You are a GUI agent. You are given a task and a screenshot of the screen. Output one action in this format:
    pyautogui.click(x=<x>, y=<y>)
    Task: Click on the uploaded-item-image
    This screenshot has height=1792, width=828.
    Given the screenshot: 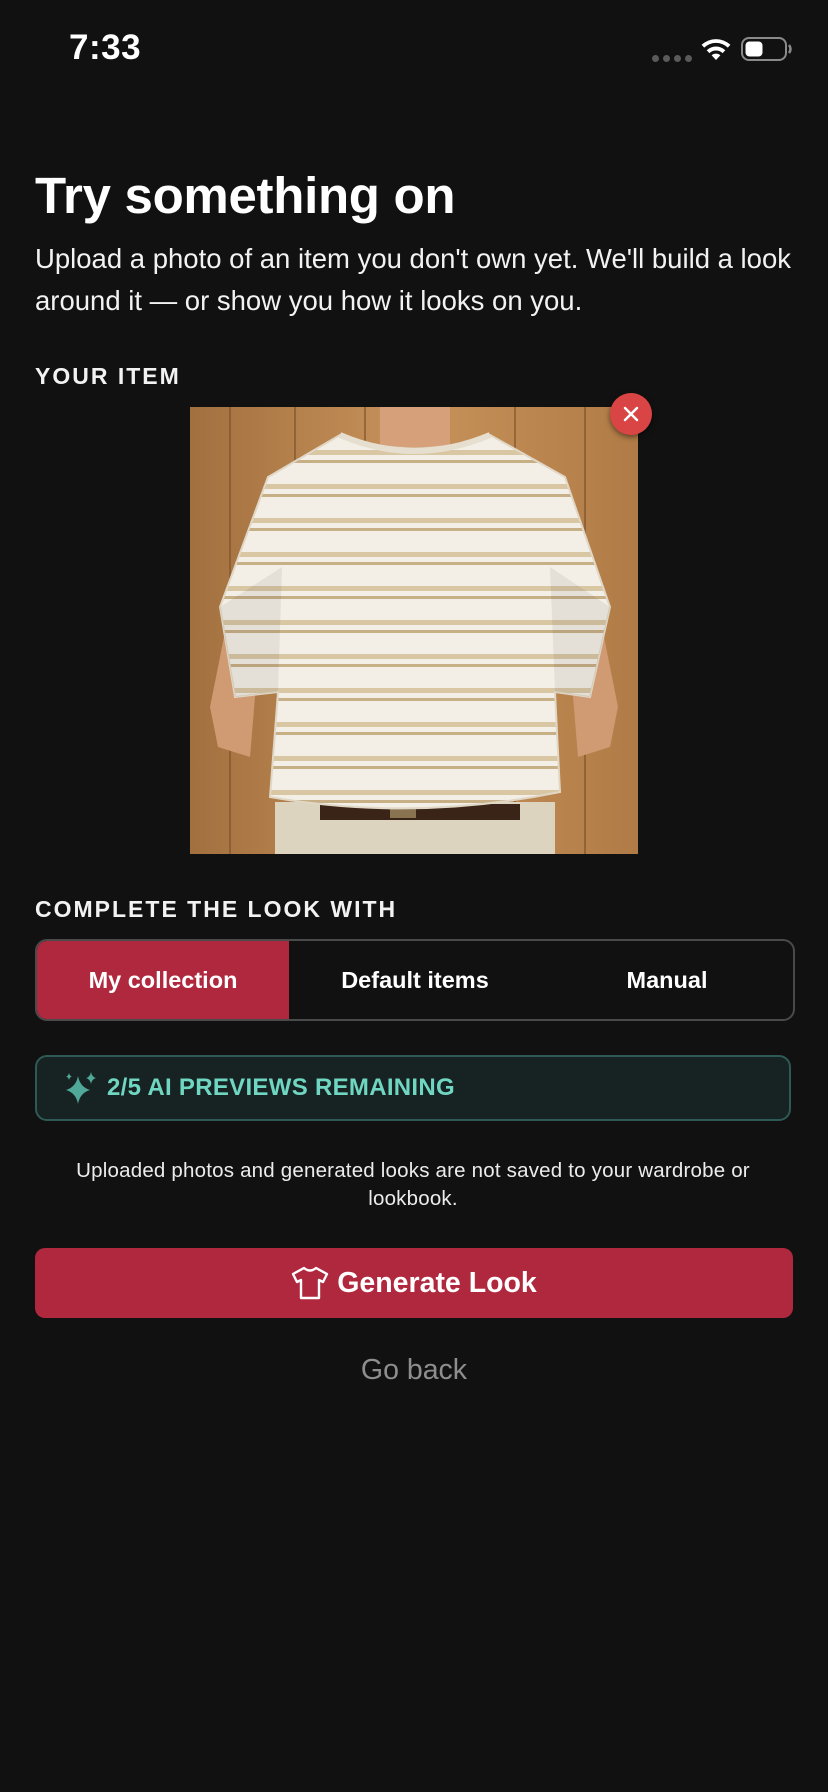 What is the action you would take?
    pyautogui.click(x=414, y=630)
    